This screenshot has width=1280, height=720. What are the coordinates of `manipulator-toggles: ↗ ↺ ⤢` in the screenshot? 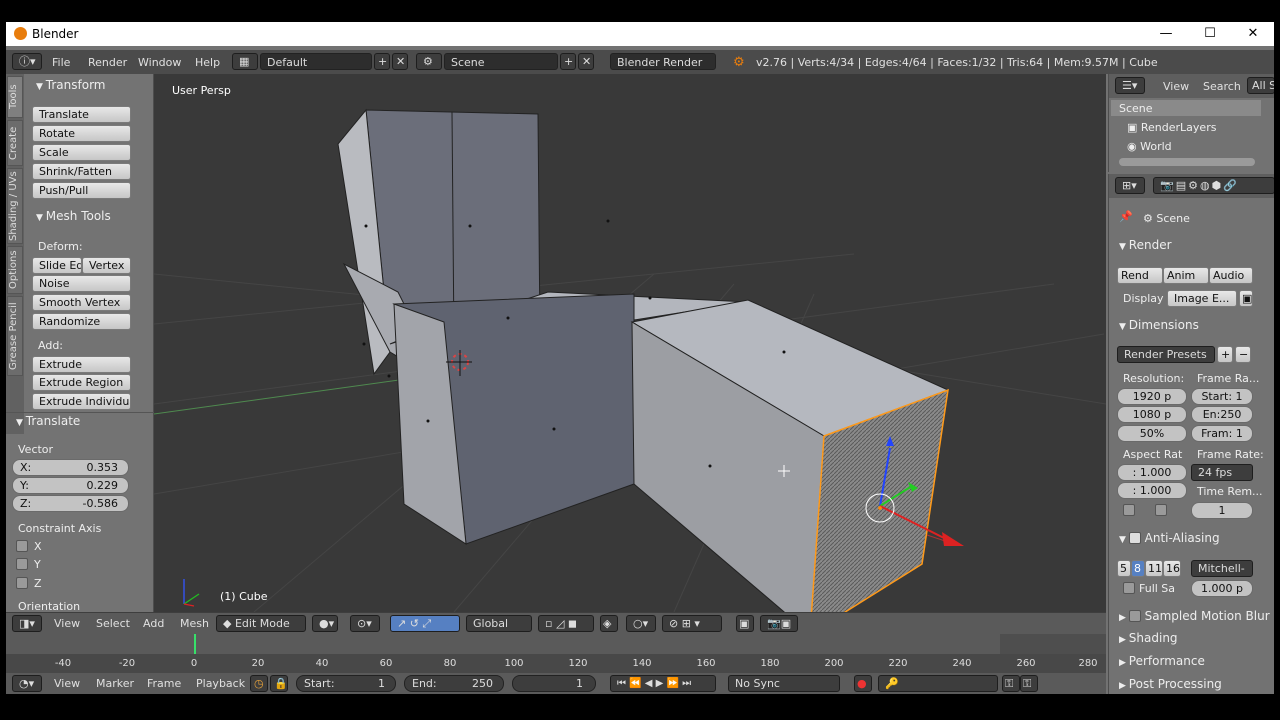 It's located at (425, 623).